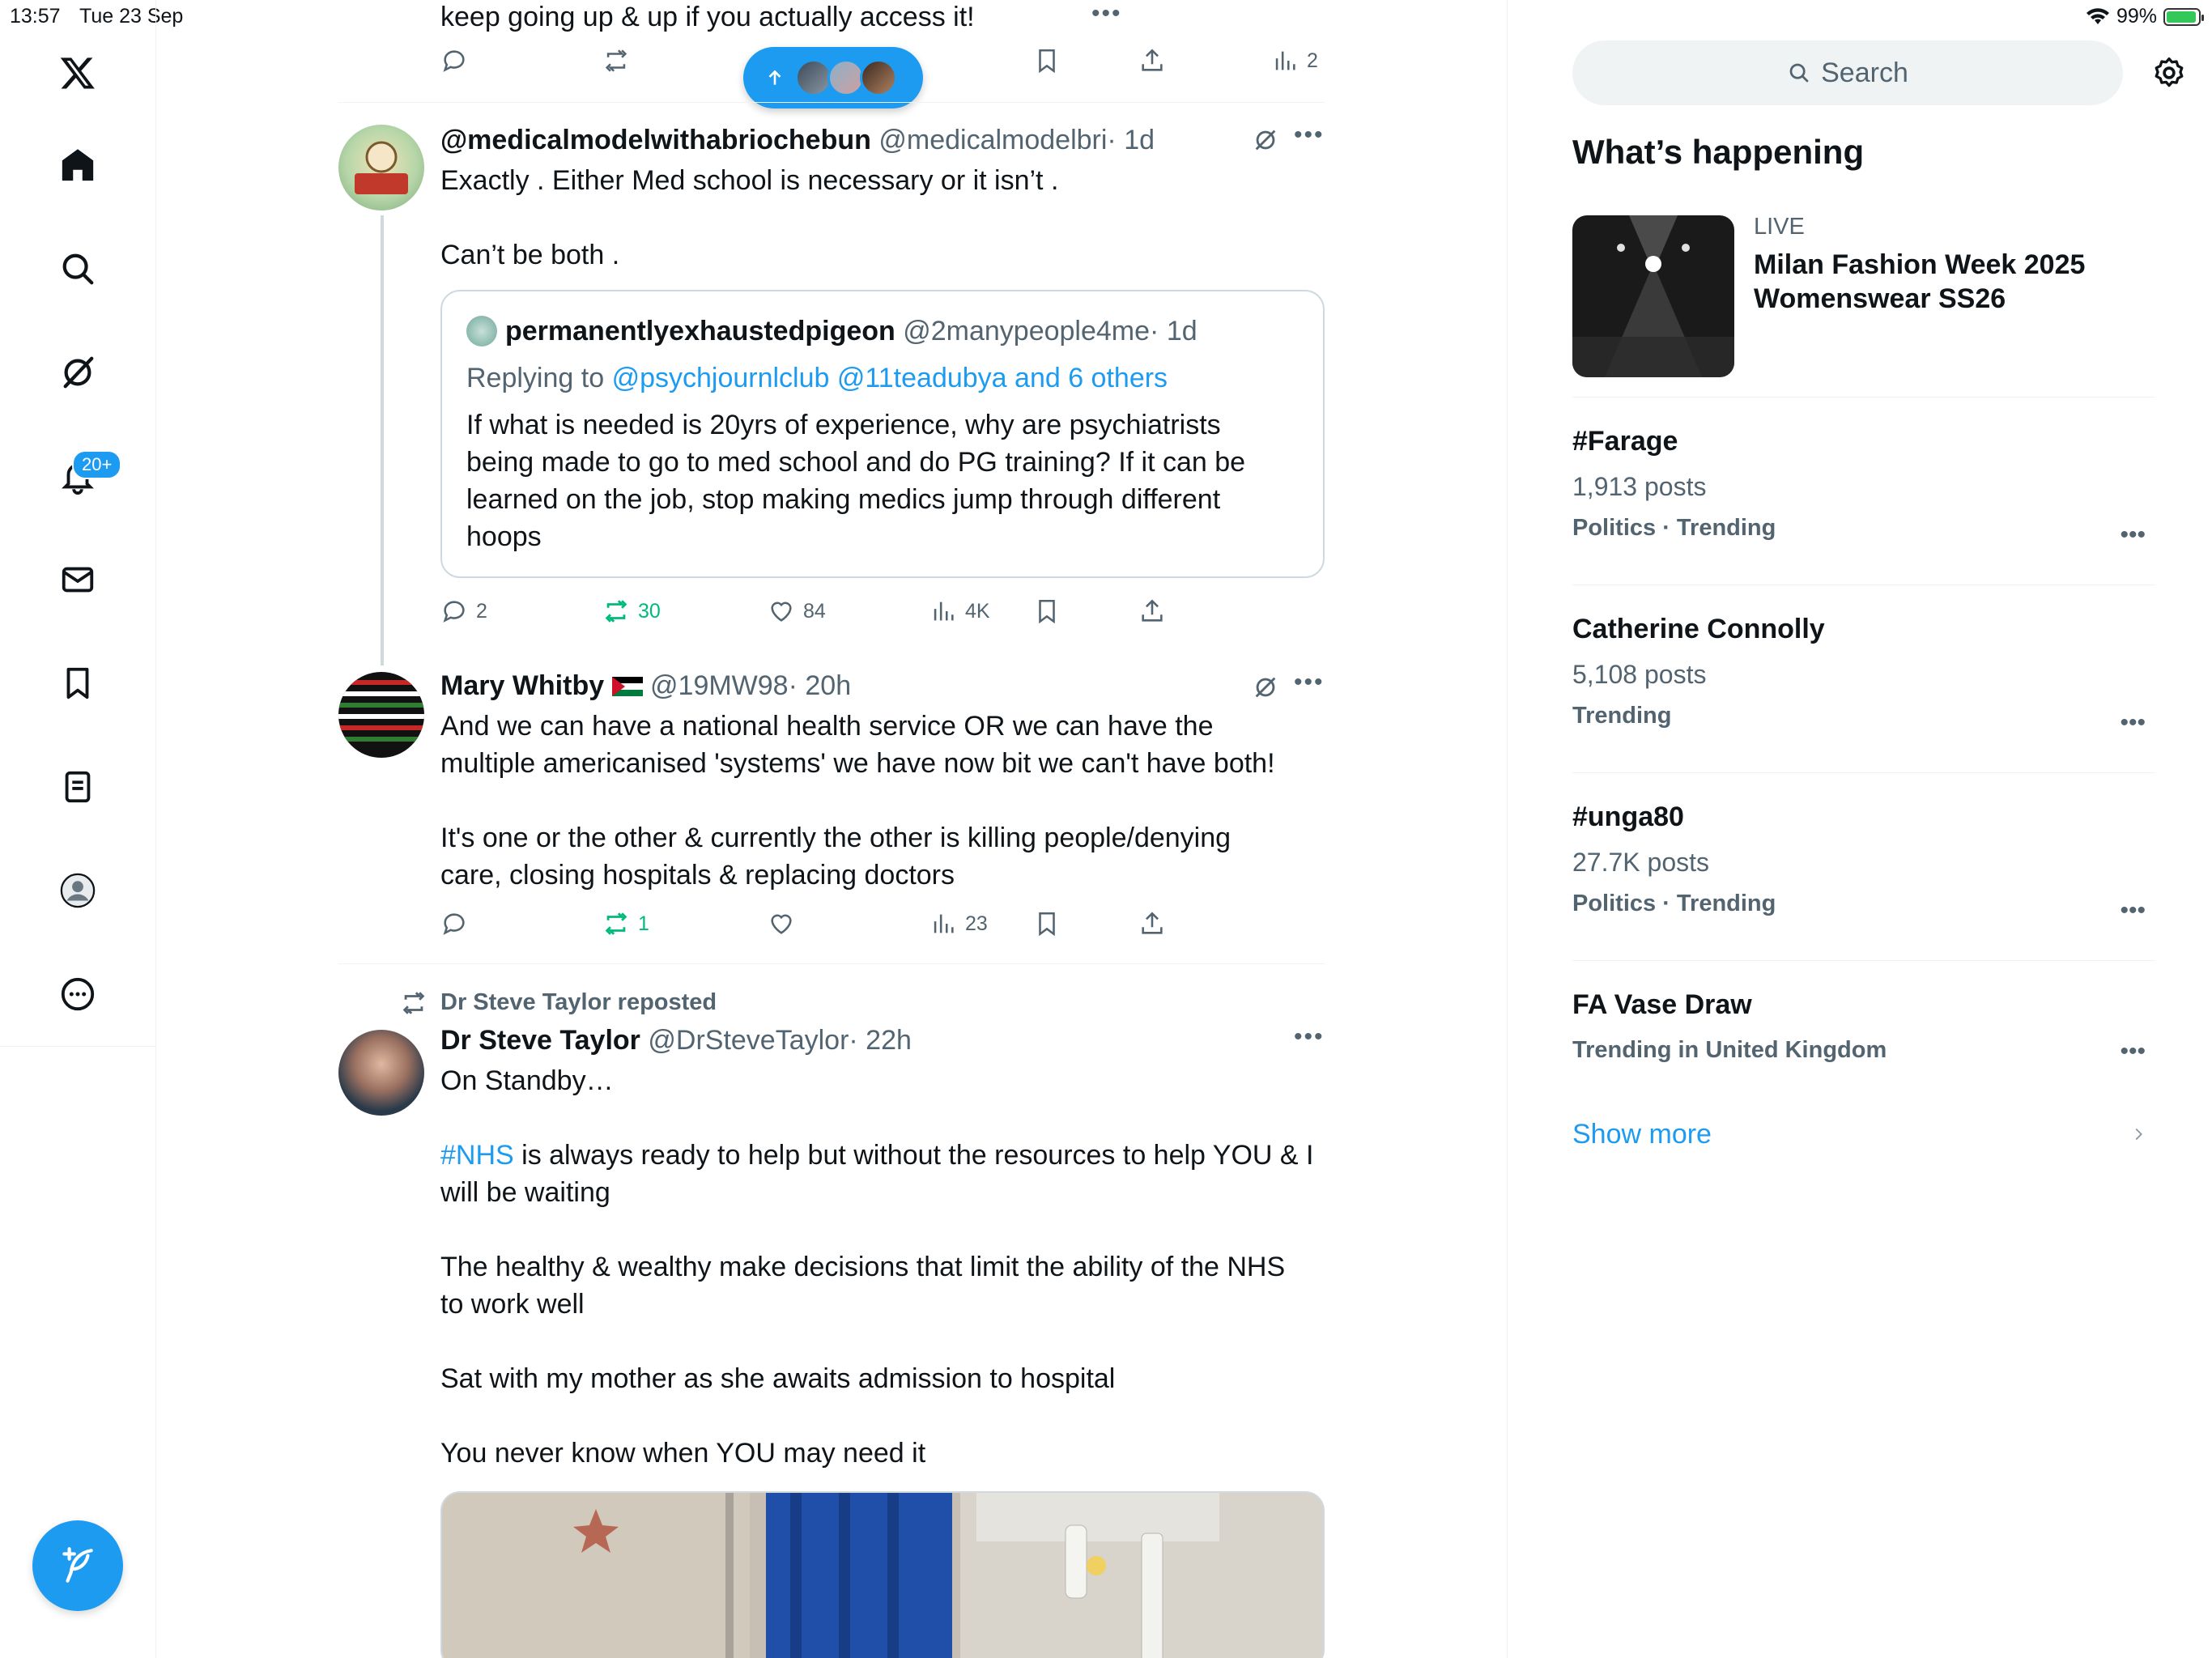  I want to click on repost-button, so click(616, 60).